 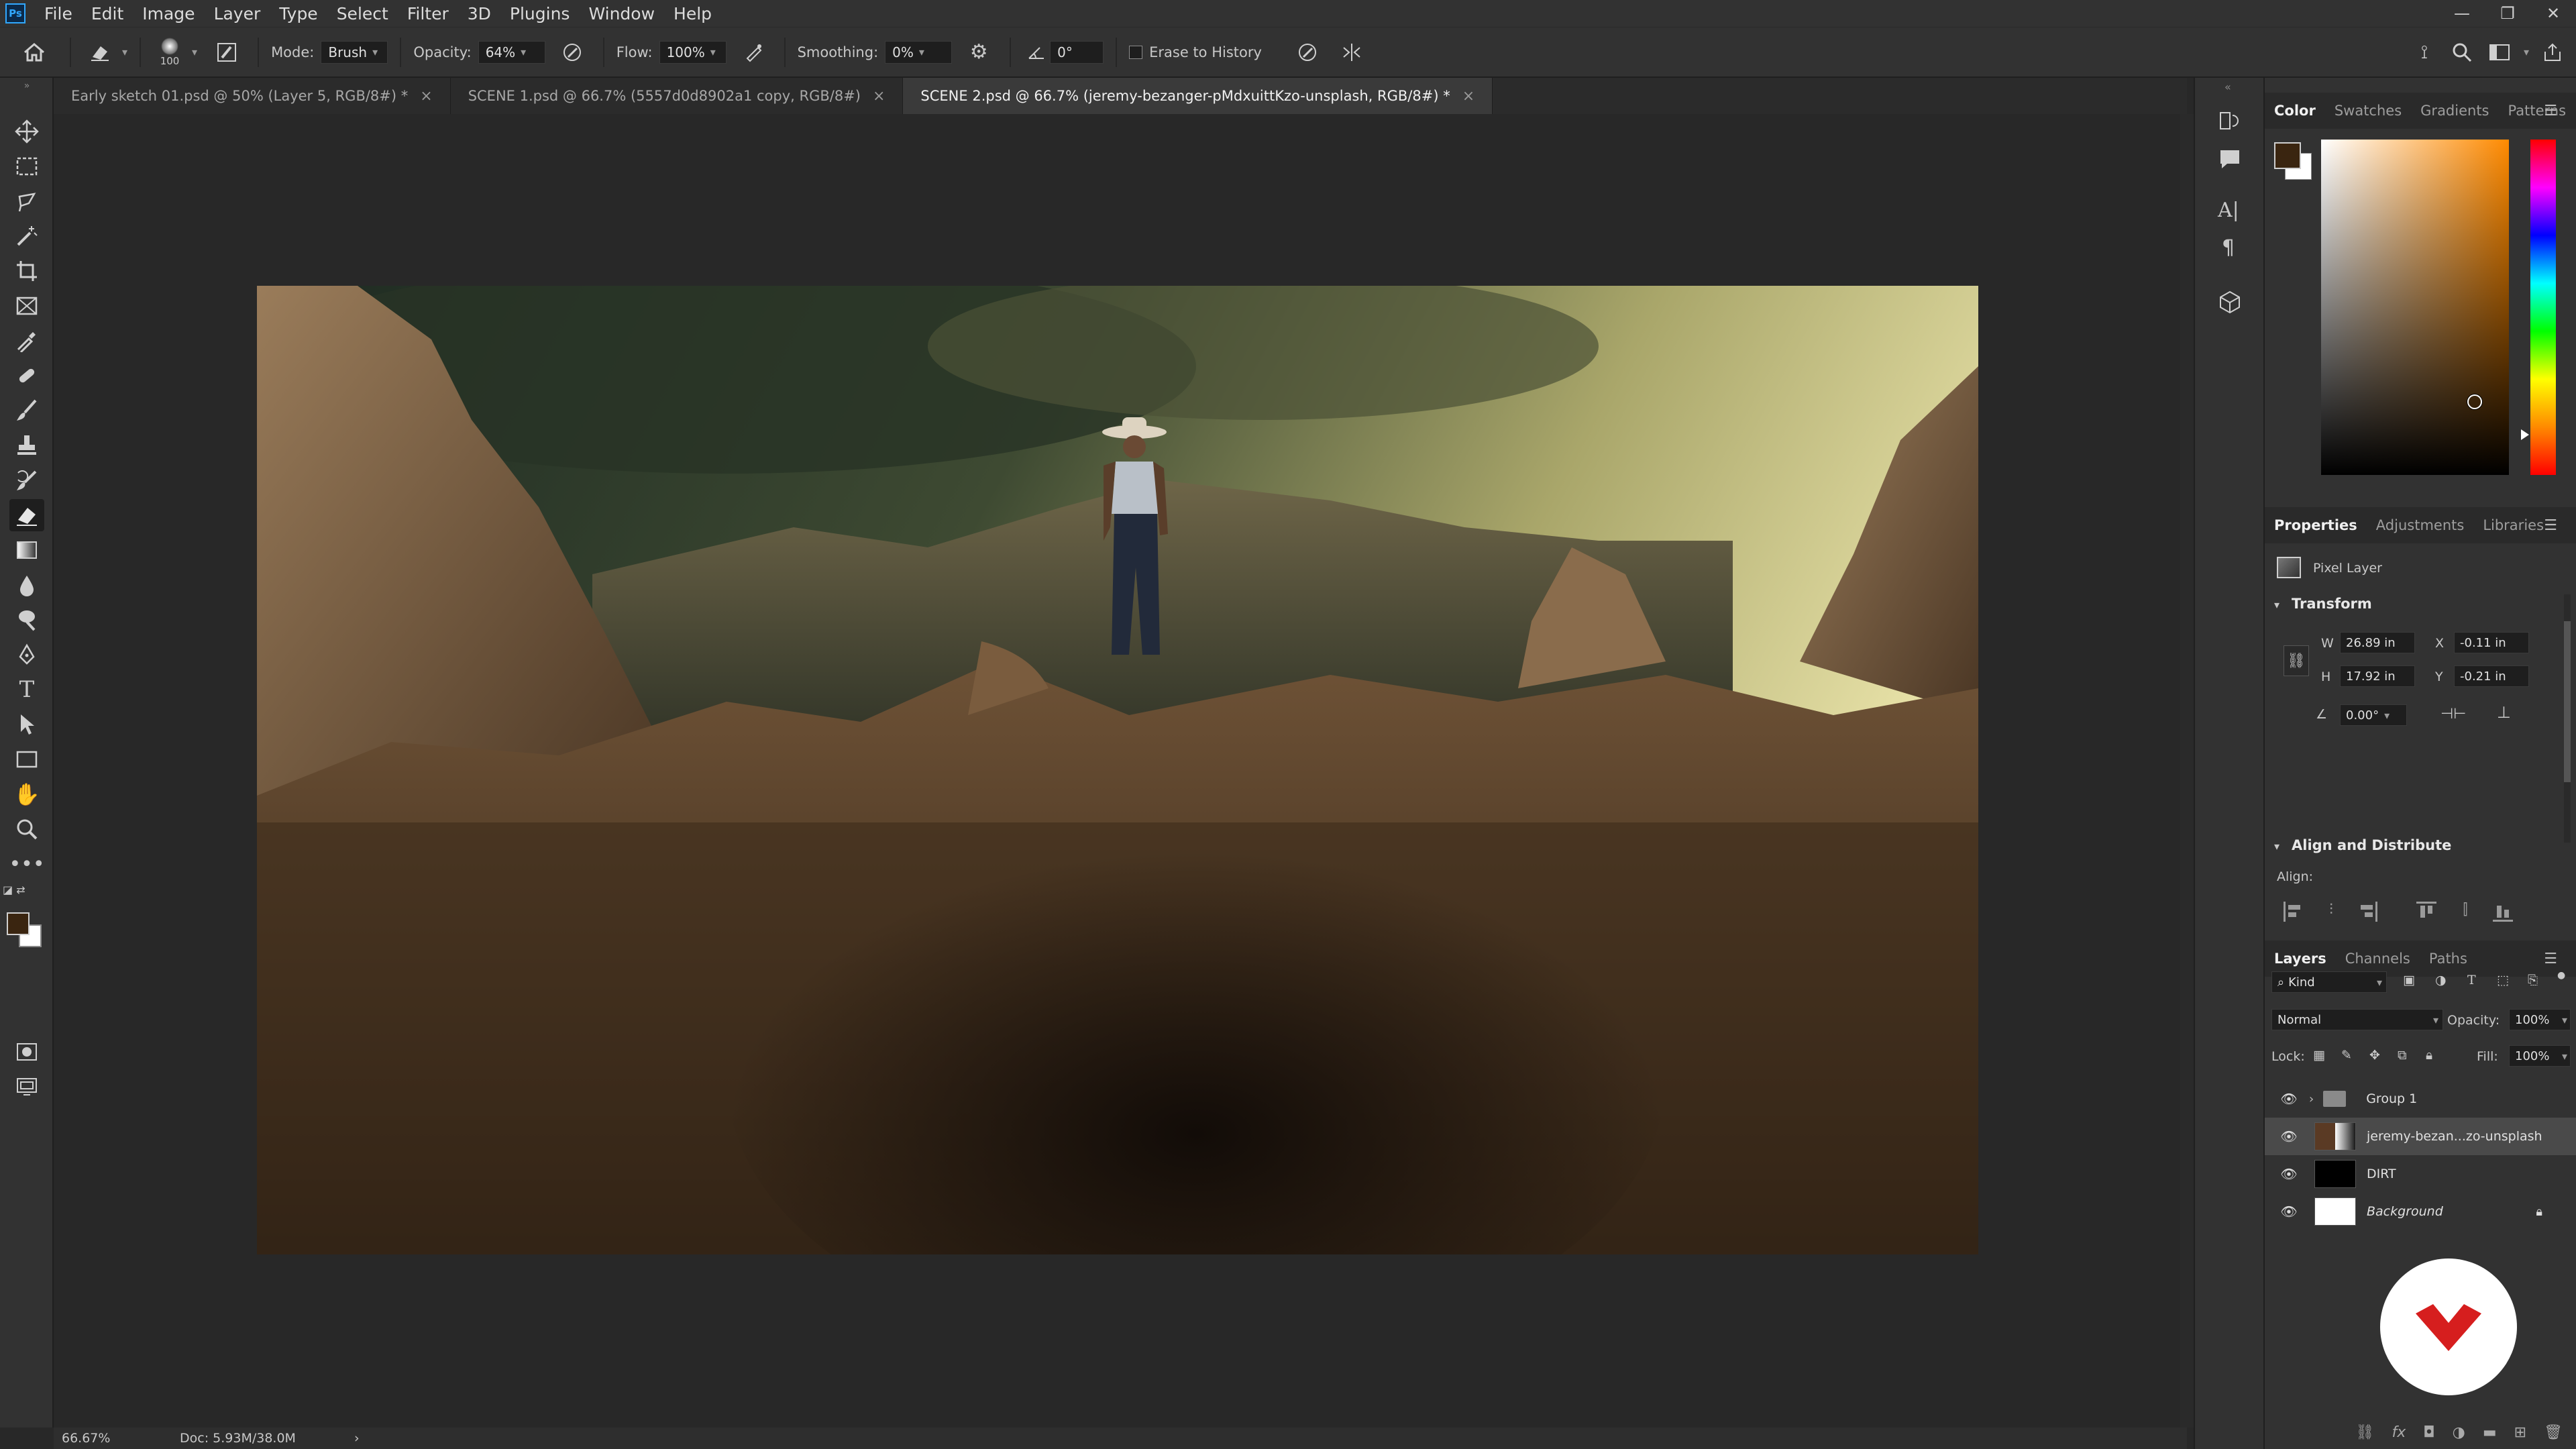 I want to click on lock-artboard-icon: ⧉, so click(x=2402, y=1055).